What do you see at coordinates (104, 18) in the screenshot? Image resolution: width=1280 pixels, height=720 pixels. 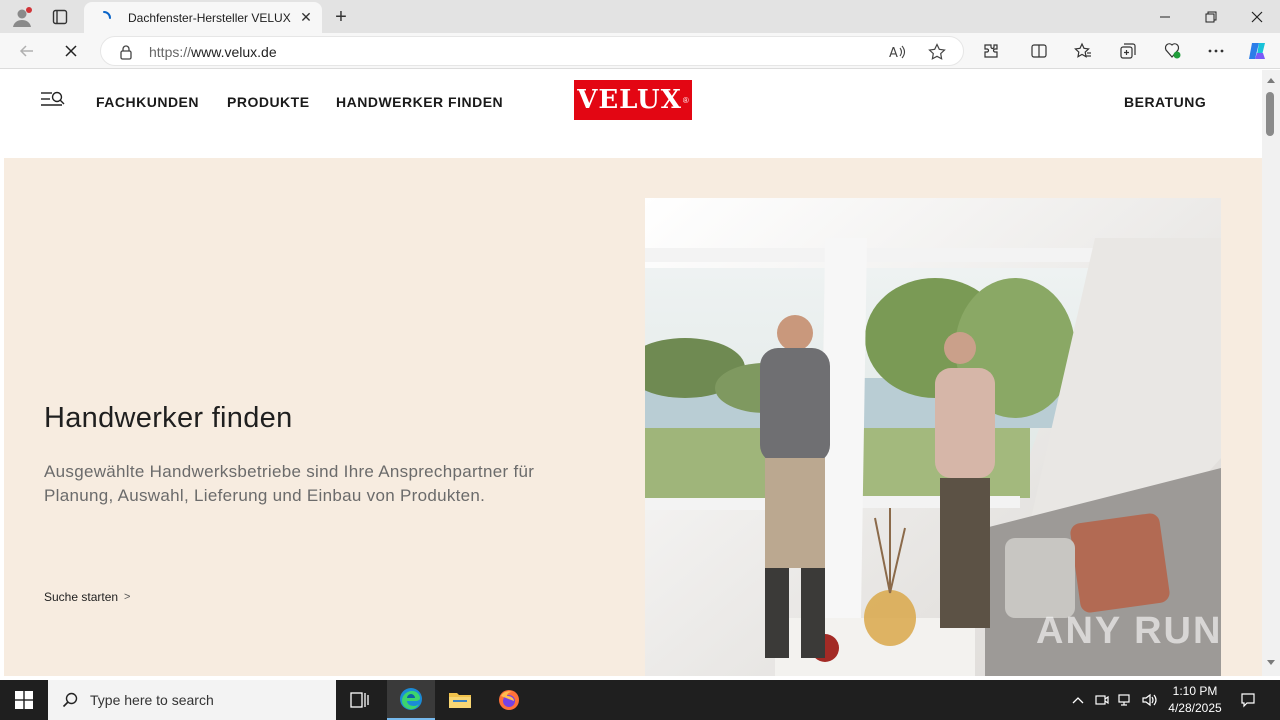 I see `loading-icon` at bounding box center [104, 18].